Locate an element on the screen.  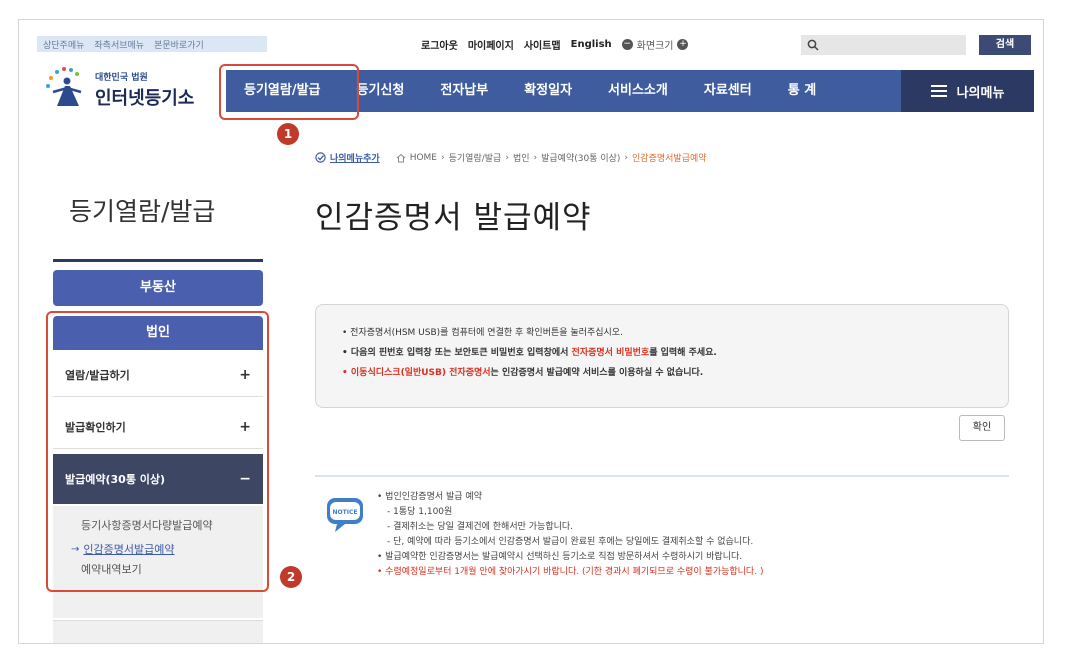
sitemap-link: 사이트맵 is located at coordinates (542, 44).